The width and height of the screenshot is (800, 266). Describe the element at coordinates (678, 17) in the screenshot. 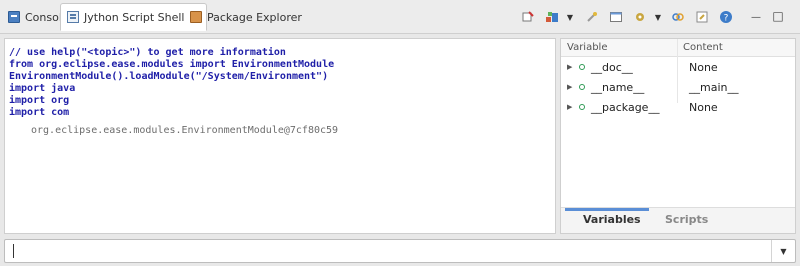

I see `link-icon` at that location.